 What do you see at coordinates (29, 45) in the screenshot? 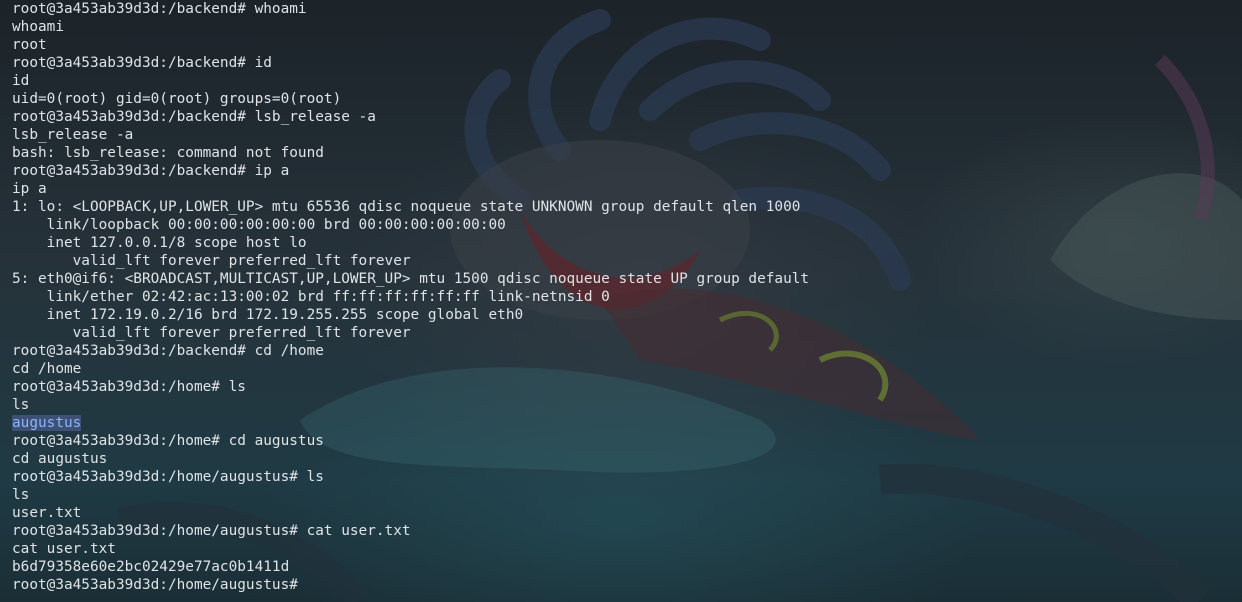
I see `terminal-line-text: root` at bounding box center [29, 45].